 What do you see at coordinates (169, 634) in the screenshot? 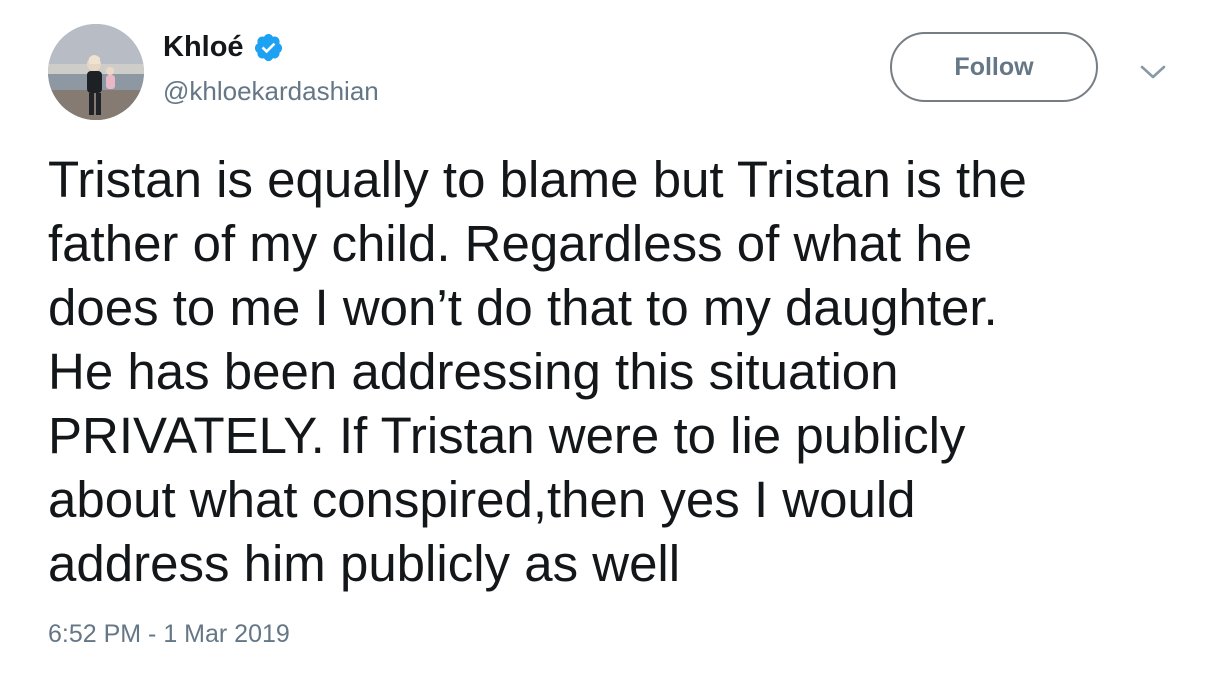
I see `tweet-timestamp: 6:52 PM - 1 Mar 2019` at bounding box center [169, 634].